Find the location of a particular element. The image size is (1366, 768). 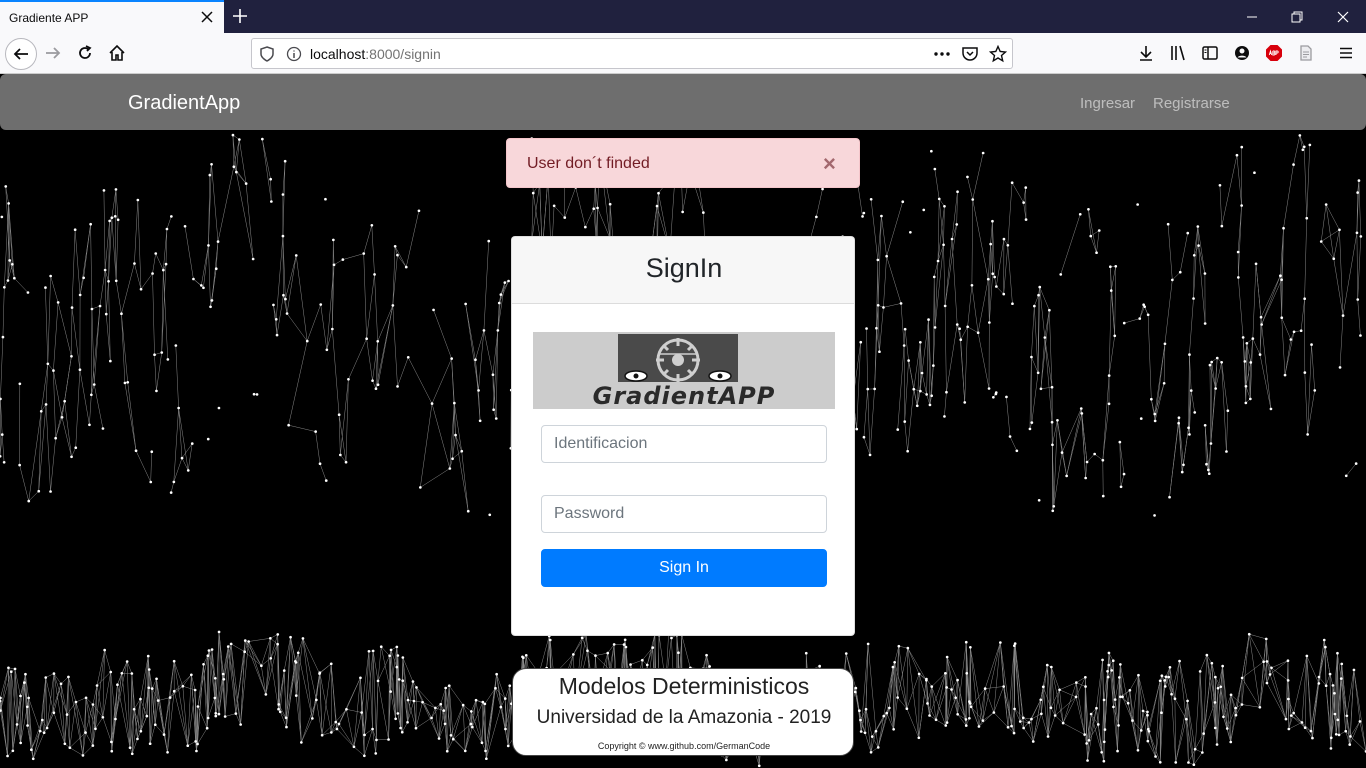

close-window-icon is located at coordinates (1343, 16).